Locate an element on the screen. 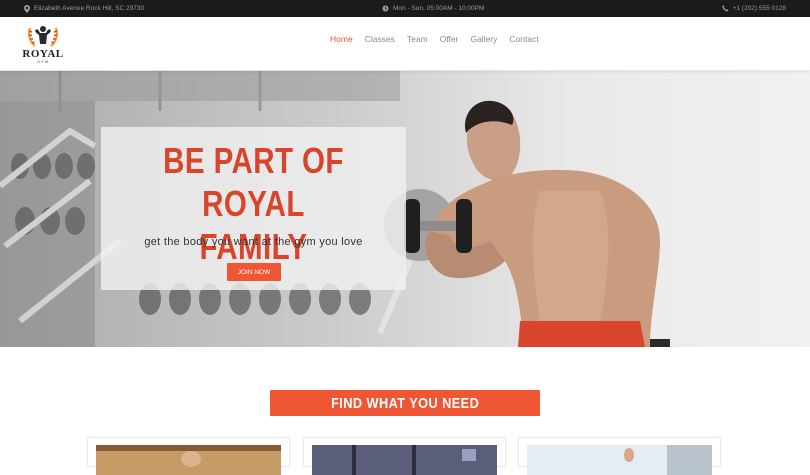 Image resolution: width=810 pixels, height=475 pixels. nav-gallery: Gallery is located at coordinates (483, 44).